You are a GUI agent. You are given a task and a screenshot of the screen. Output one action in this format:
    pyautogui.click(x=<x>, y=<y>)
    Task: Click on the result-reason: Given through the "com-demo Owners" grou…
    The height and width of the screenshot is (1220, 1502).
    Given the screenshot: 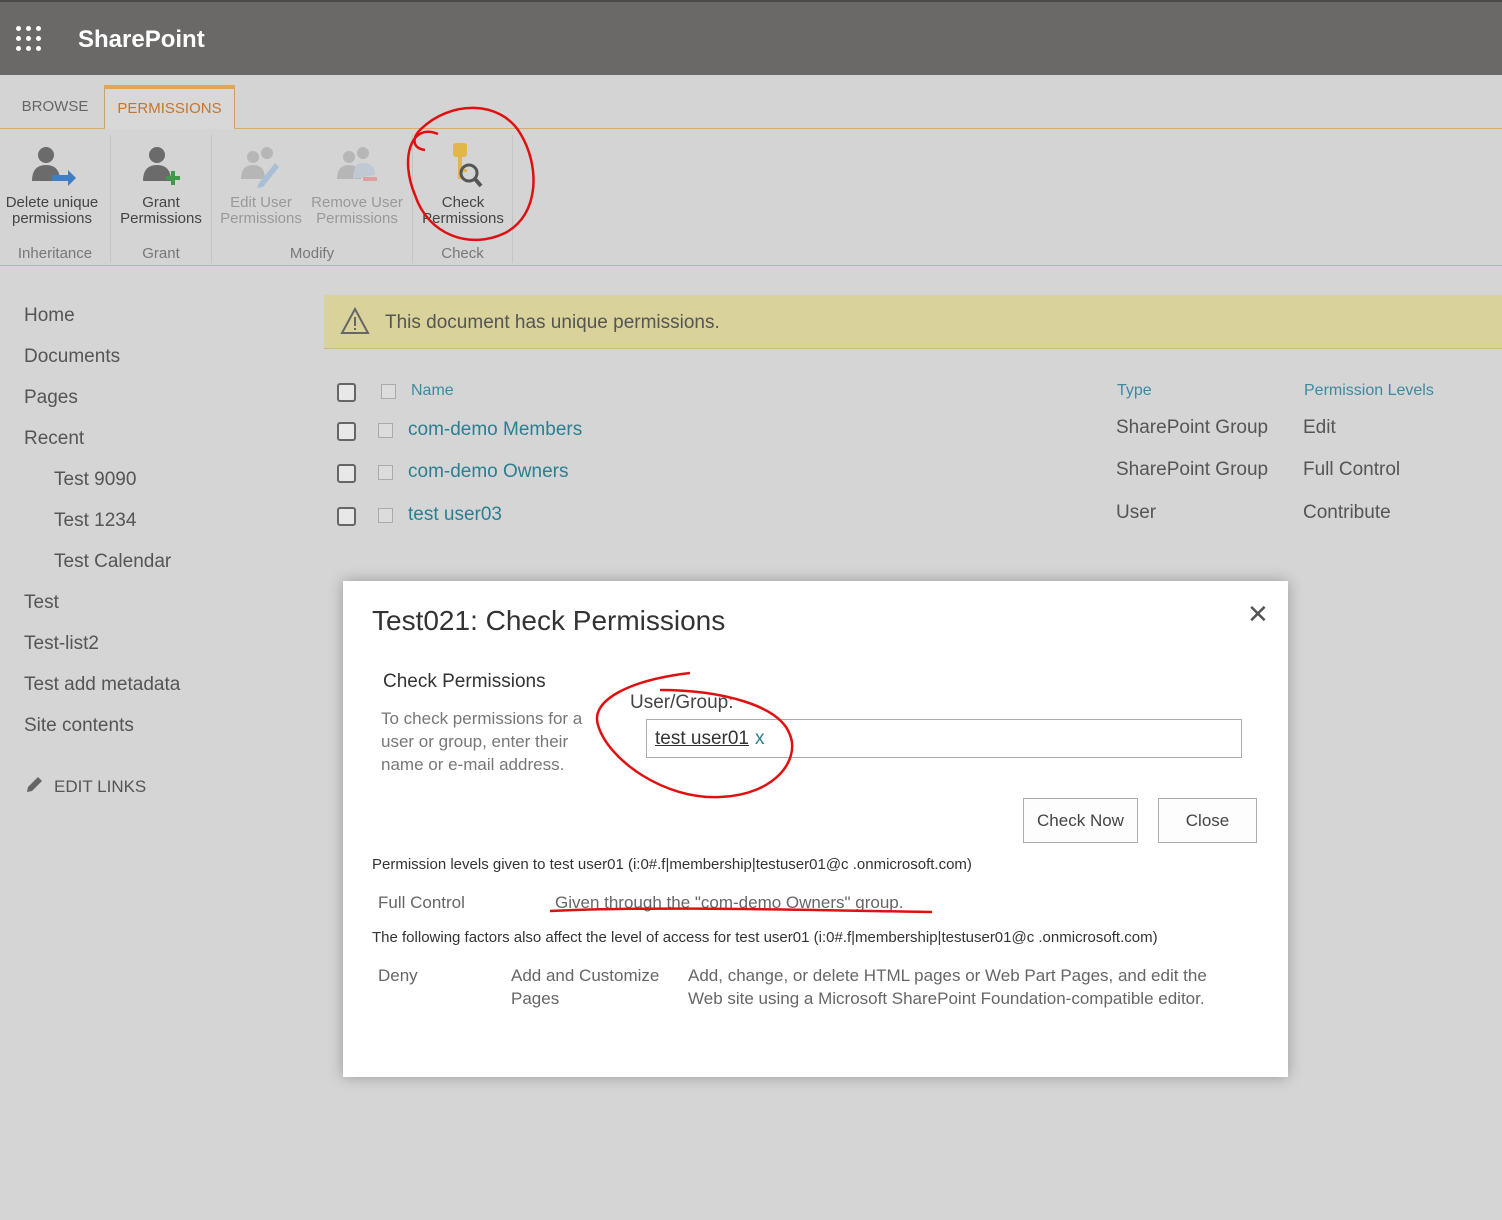 What is the action you would take?
    pyautogui.click(x=729, y=902)
    